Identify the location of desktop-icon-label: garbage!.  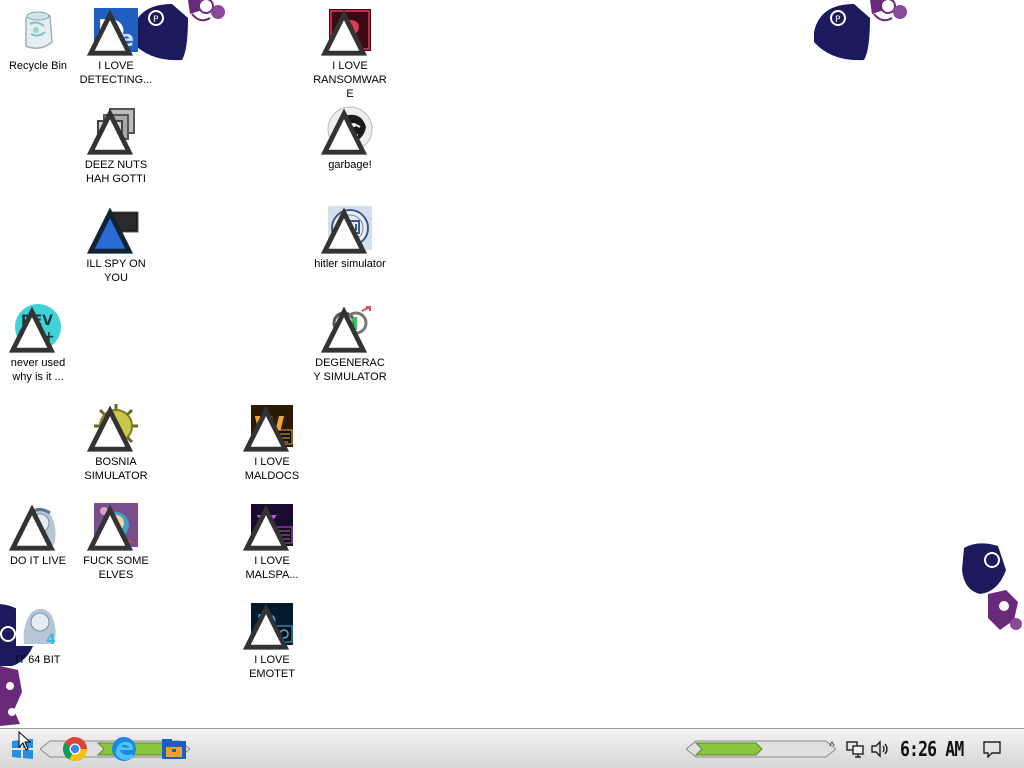
(350, 165).